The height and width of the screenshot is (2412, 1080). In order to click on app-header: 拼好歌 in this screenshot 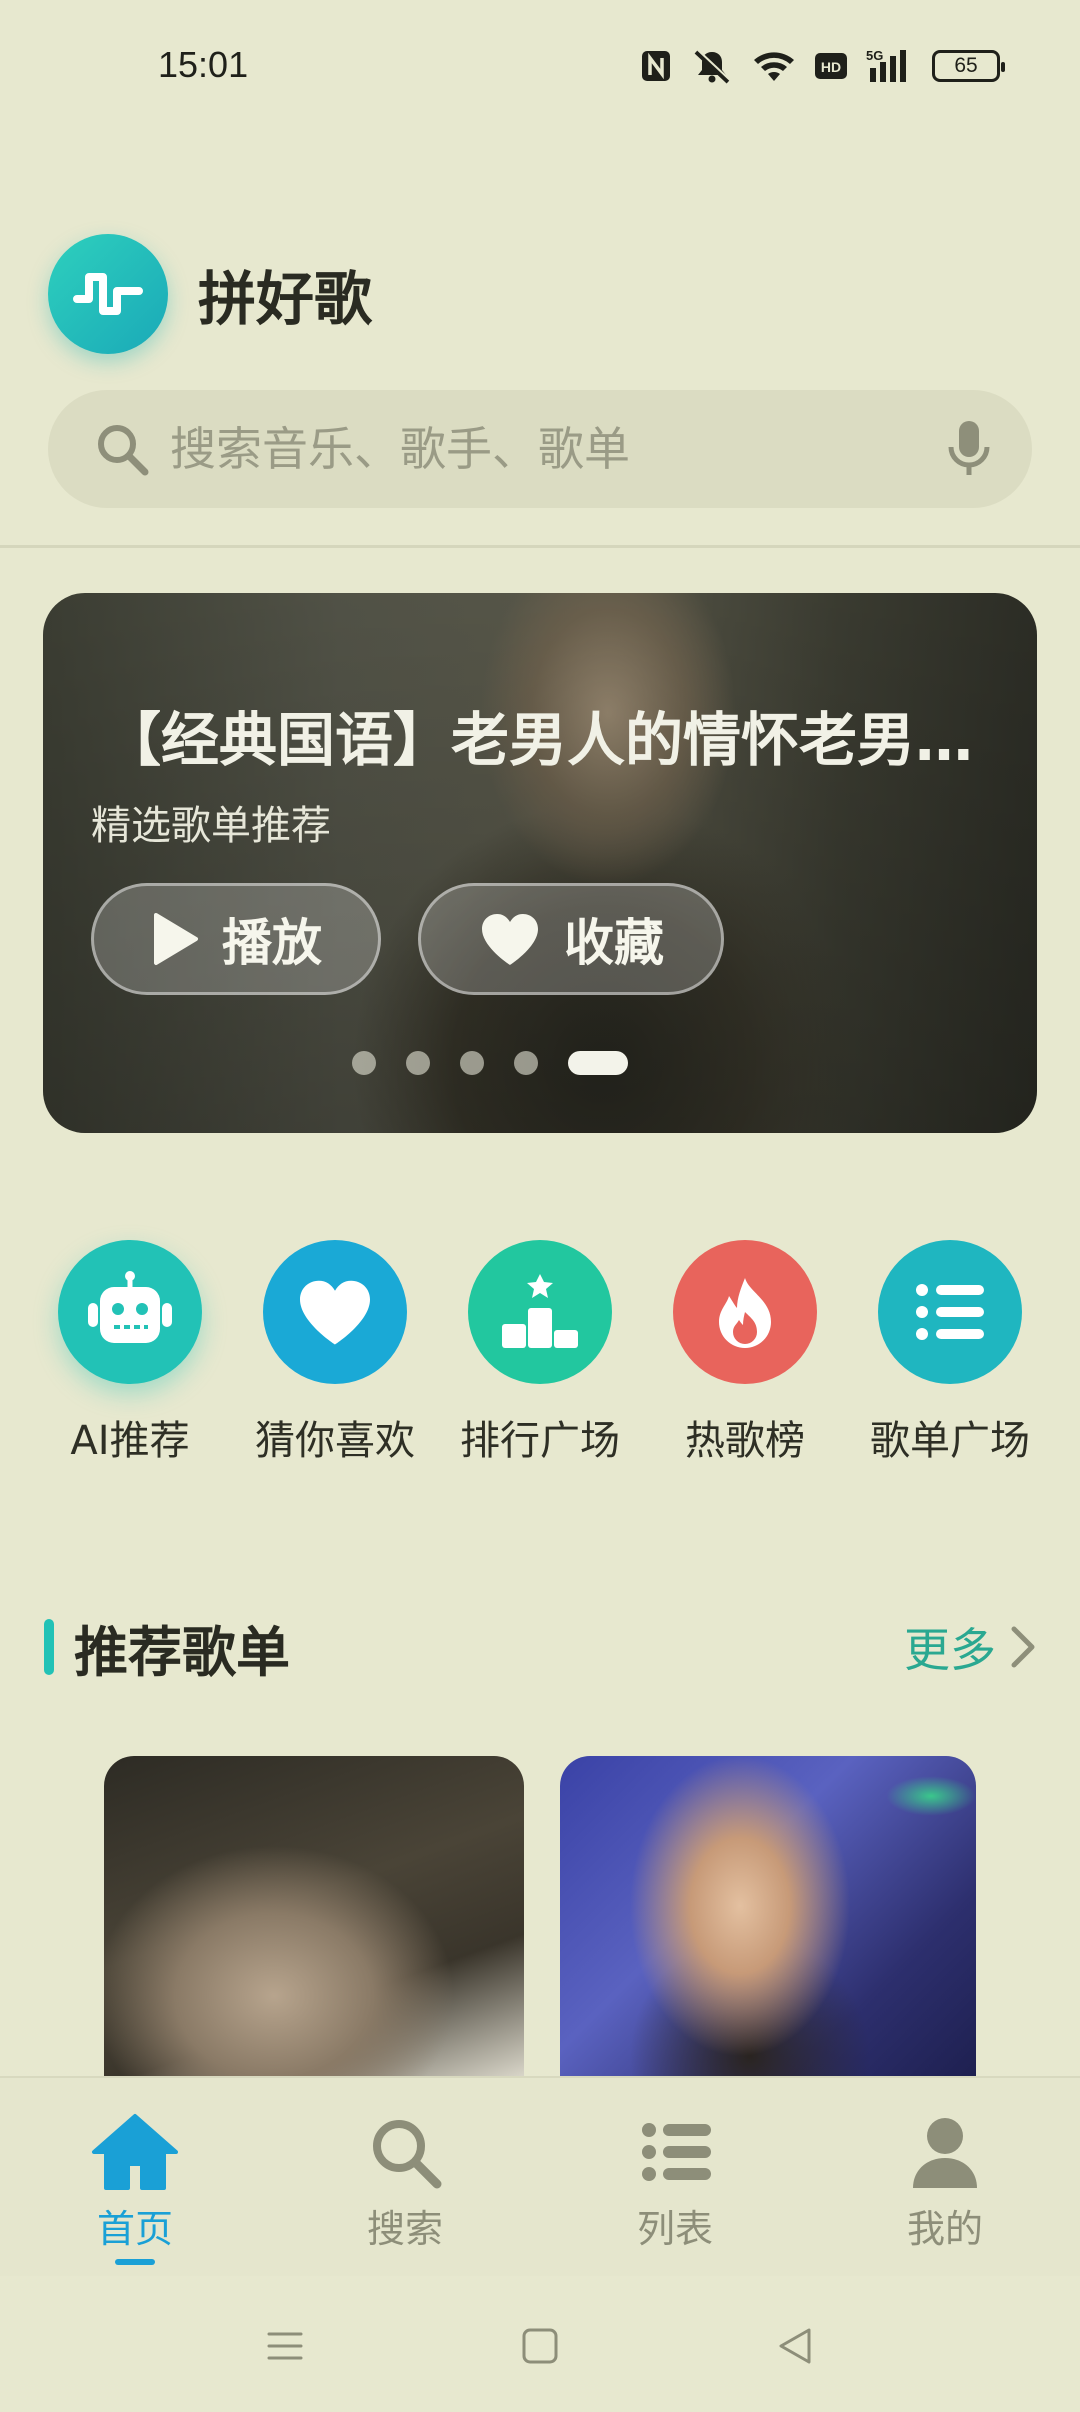, I will do `click(210, 294)`.